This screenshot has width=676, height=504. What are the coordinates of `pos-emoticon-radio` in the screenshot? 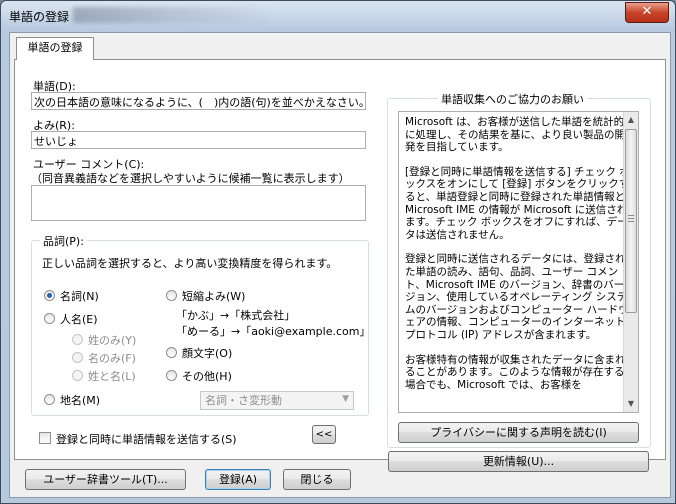 It's located at (171, 352).